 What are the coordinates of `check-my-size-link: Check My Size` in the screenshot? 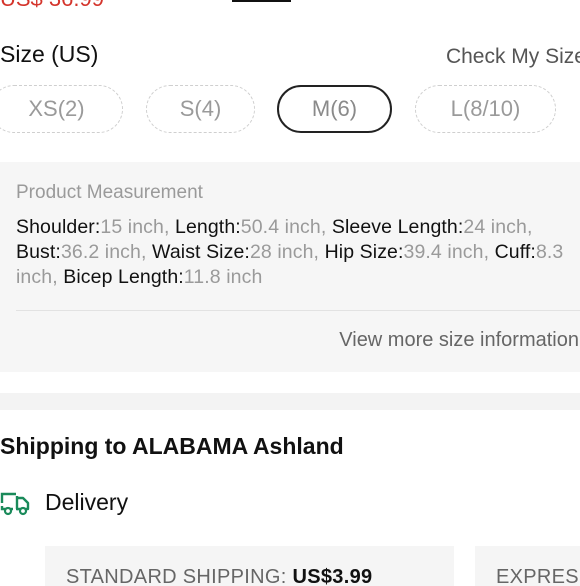 It's located at (513, 57).